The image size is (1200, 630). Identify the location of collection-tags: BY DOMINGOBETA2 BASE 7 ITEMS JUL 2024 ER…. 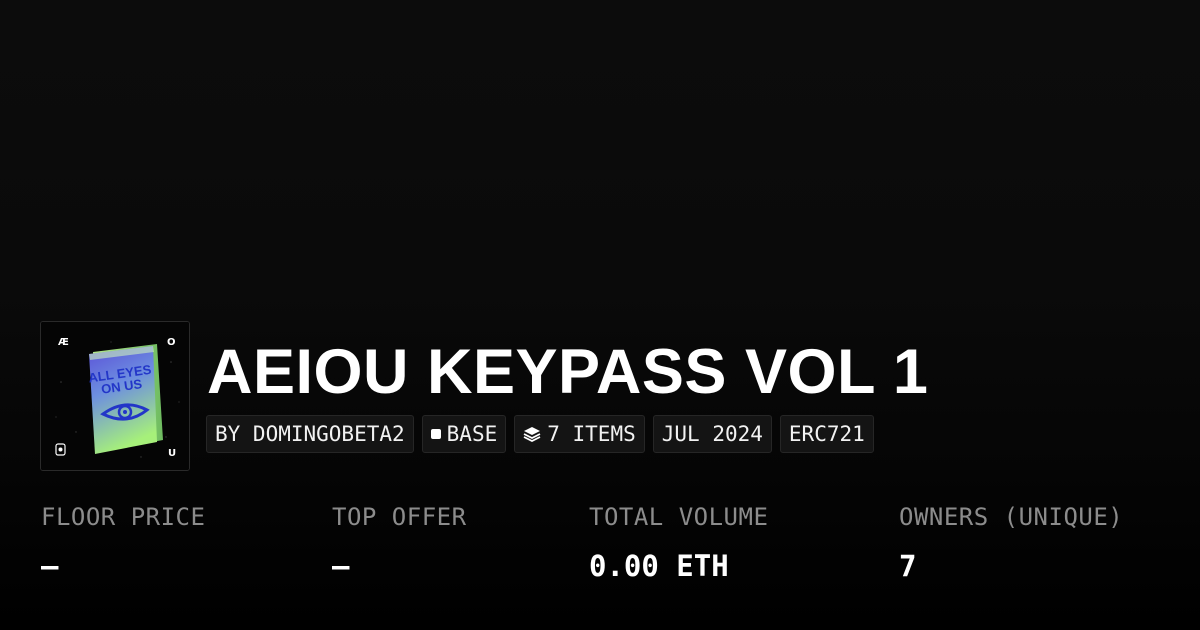
(540, 434).